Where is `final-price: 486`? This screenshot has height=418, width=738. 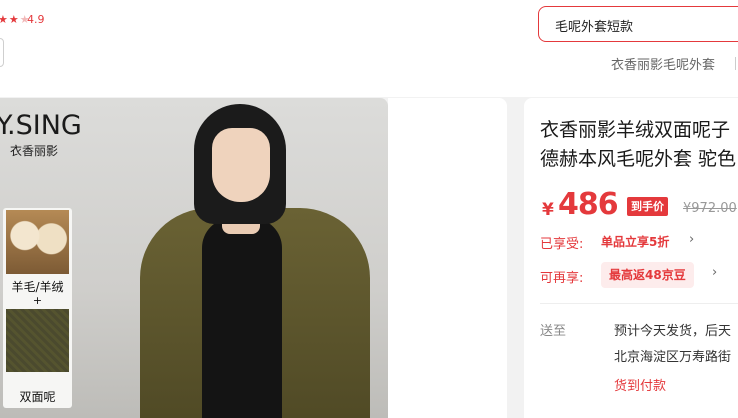
final-price: 486 is located at coordinates (588, 204).